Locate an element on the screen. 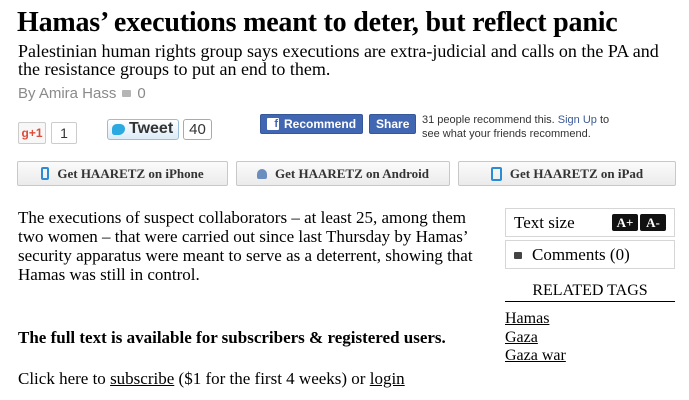 The image size is (689, 400). text-size-control: Text size A+ A- is located at coordinates (590, 222).